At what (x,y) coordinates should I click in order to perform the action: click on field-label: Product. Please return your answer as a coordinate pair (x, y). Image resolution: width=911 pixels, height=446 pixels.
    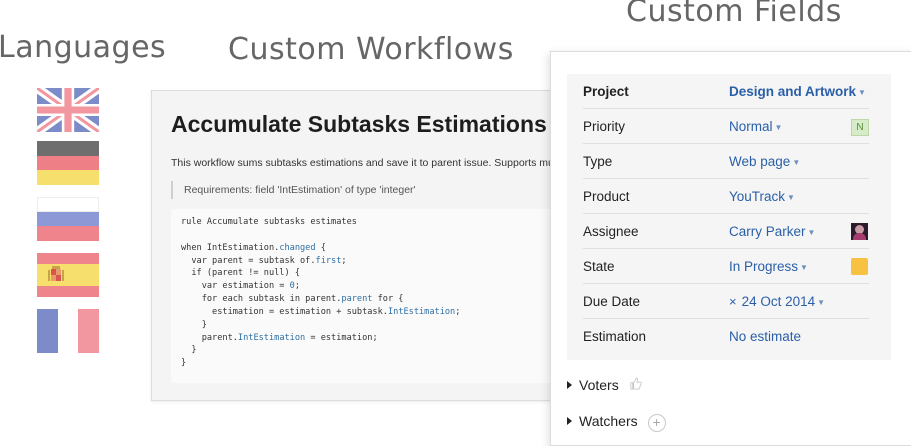
    Looking at the image, I should click on (606, 196).